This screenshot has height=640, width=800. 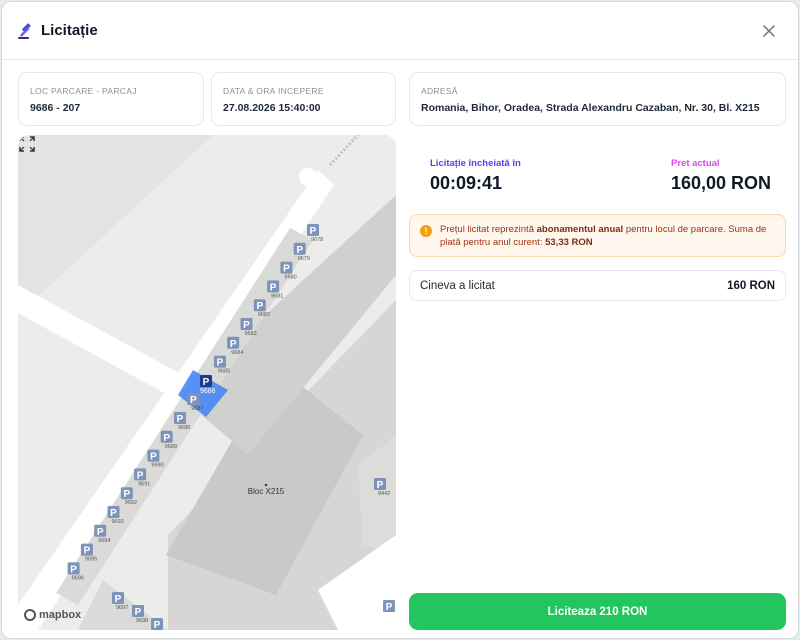 I want to click on parking-spot-number: 9681, so click(x=277, y=296).